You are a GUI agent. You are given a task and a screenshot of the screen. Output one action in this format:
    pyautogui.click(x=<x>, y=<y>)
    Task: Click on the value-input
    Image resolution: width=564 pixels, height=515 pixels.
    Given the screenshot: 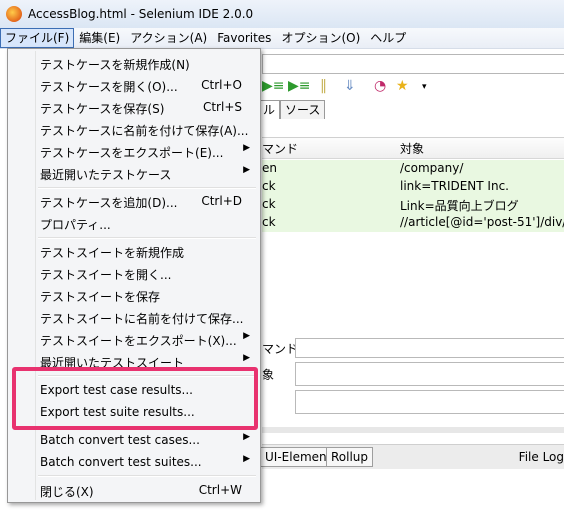 What is the action you would take?
    pyautogui.click(x=429, y=402)
    